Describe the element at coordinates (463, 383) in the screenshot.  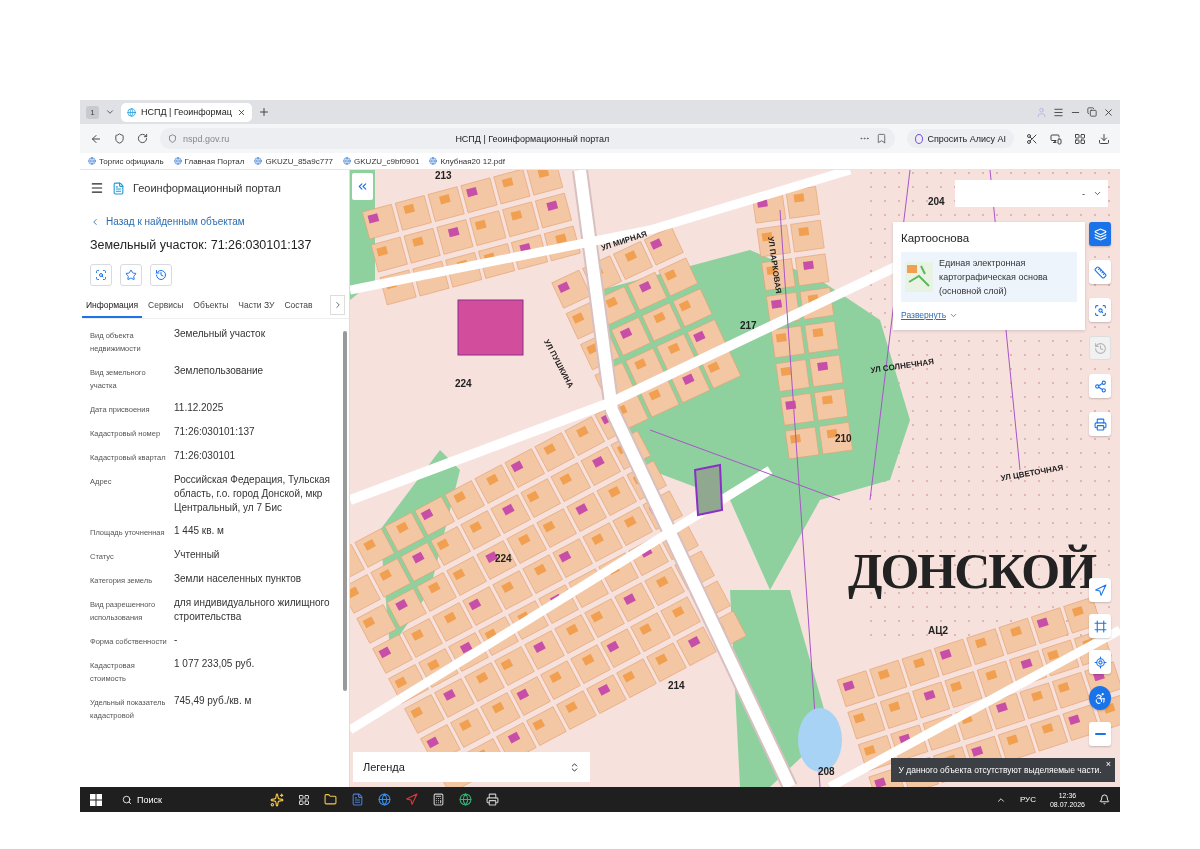
I see `map-label: 224` at that location.